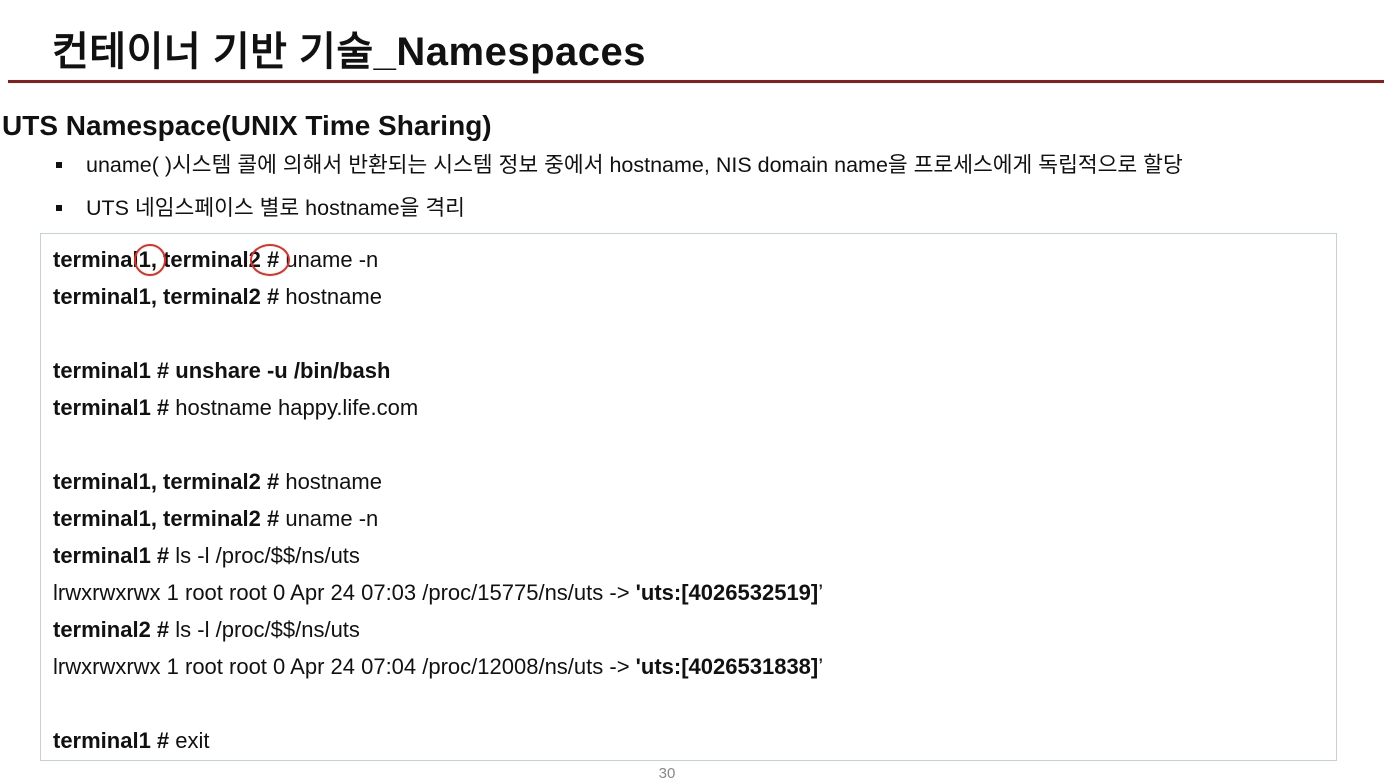 The width and height of the screenshot is (1394, 784). What do you see at coordinates (619, 208) in the screenshot?
I see `bullet-item: UTS 네임스페이스 별로 hostname을 격리` at bounding box center [619, 208].